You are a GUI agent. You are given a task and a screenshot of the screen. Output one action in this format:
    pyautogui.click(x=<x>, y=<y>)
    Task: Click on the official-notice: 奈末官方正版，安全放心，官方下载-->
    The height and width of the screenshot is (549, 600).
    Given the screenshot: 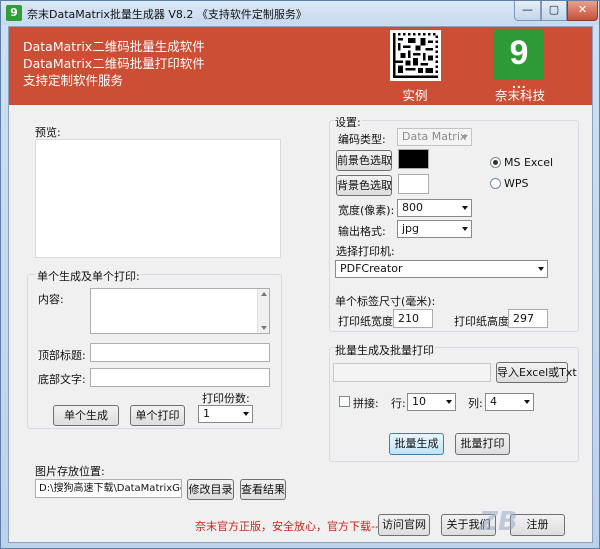 What is the action you would take?
    pyautogui.click(x=292, y=526)
    